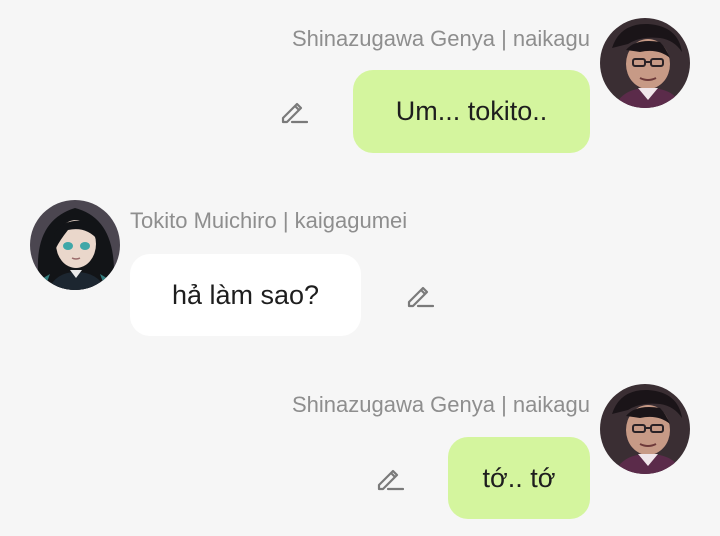 This screenshot has height=536, width=720. Describe the element at coordinates (471, 111) in the screenshot. I see `message-bubble: Um... tokito..` at that location.